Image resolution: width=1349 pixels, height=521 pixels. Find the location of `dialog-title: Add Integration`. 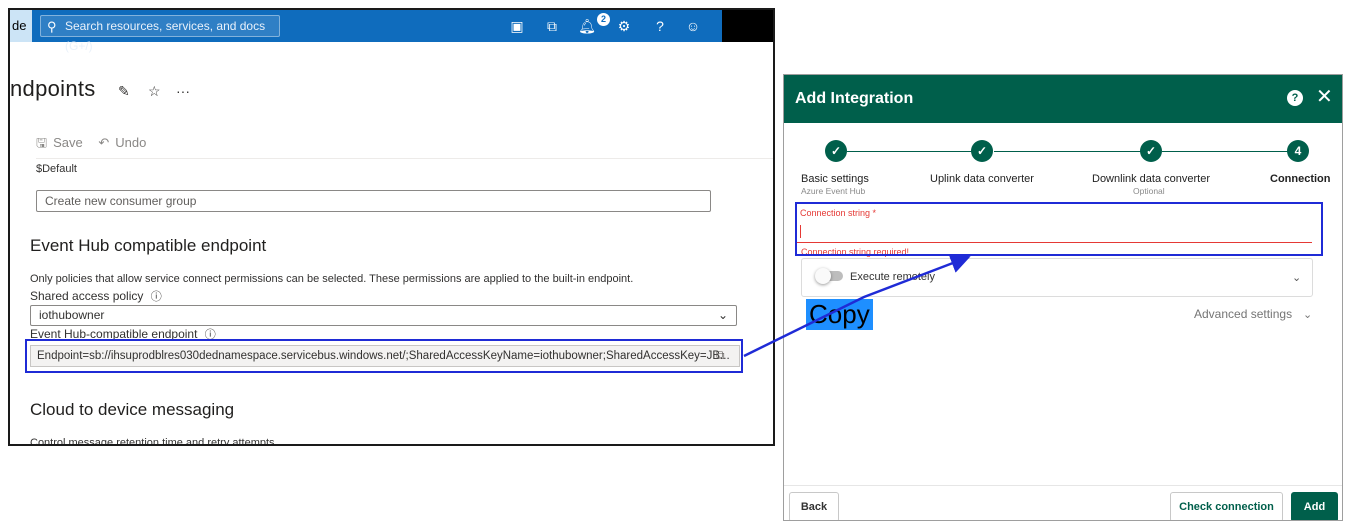

dialog-title: Add Integration is located at coordinates (854, 98).